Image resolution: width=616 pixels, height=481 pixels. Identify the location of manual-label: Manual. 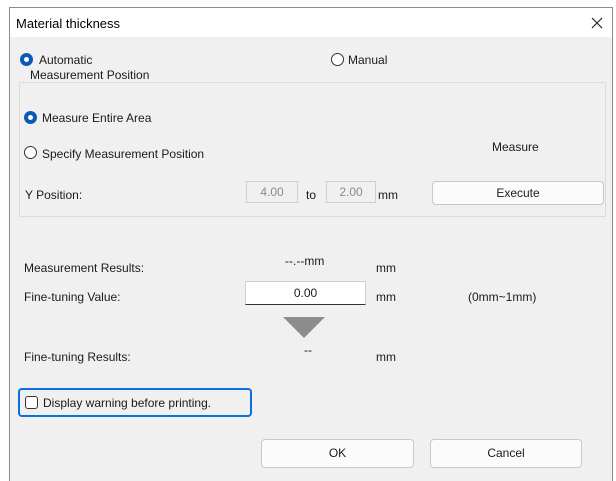
(367, 60).